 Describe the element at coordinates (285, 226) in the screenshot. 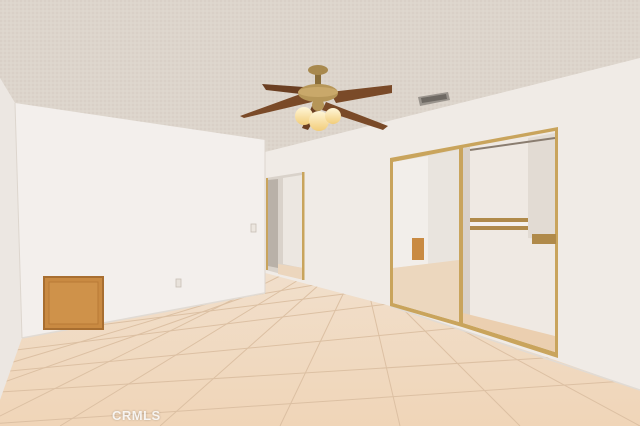

I see `hallway-doorway` at that location.